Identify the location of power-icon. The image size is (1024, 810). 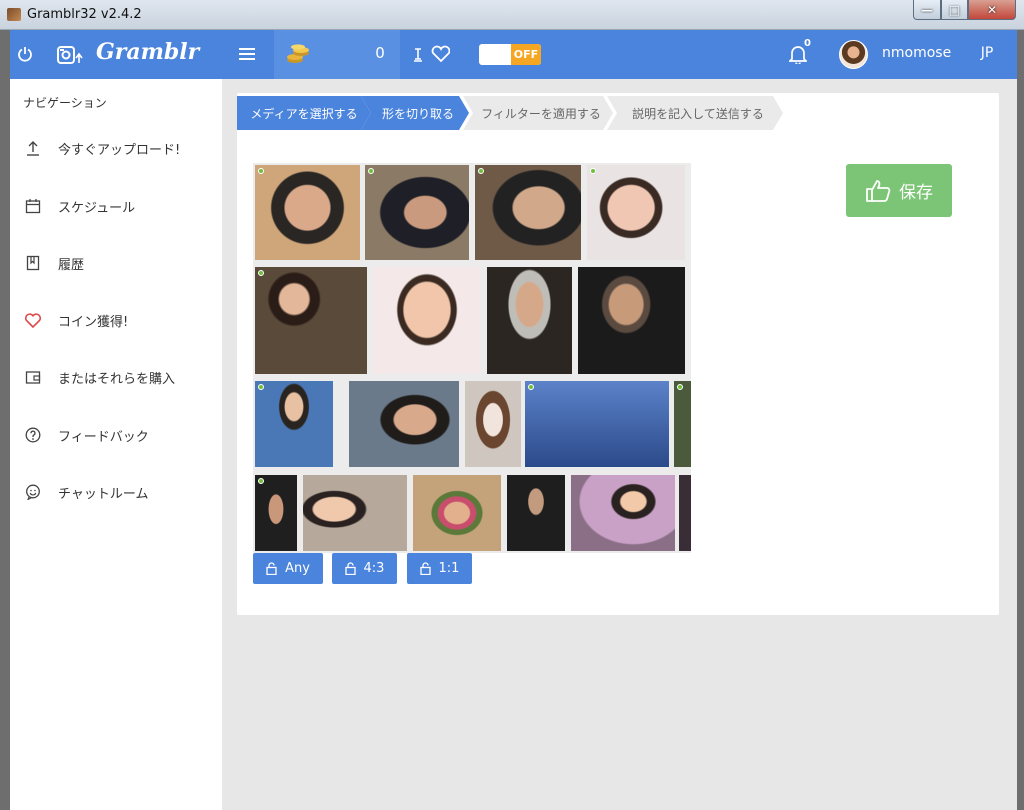
(25, 54).